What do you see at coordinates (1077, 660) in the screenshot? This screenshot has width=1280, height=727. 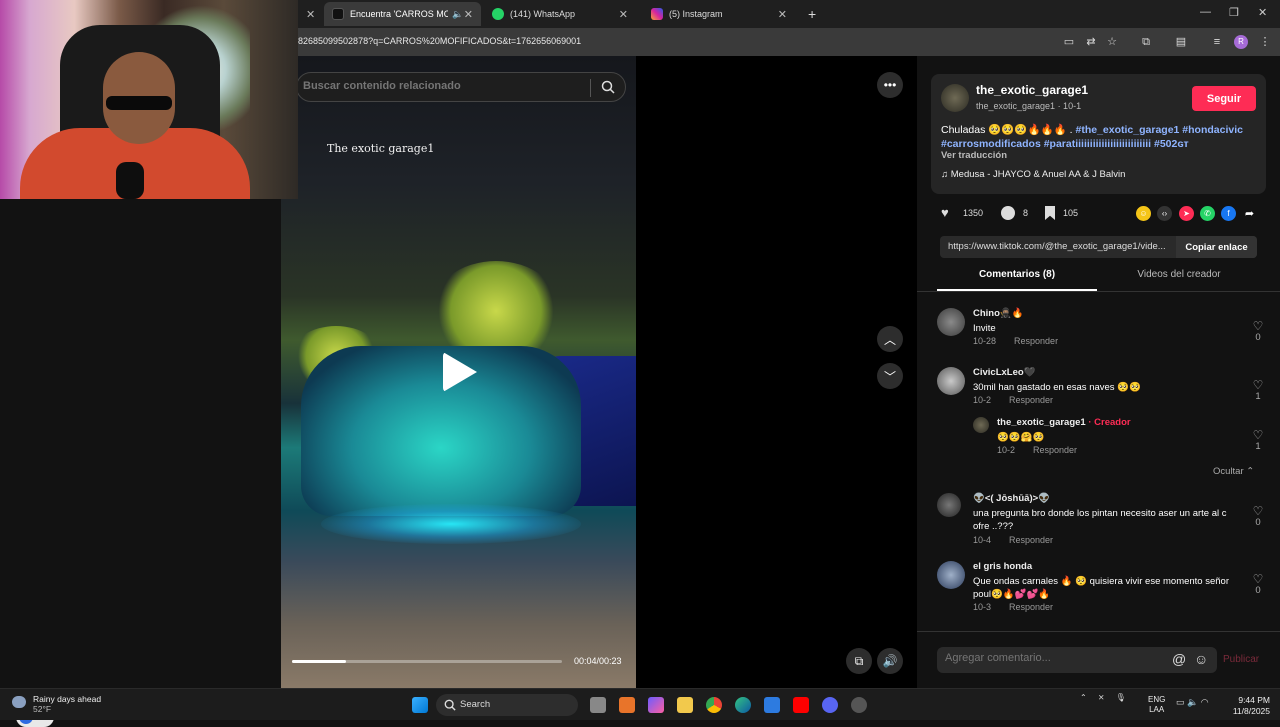 I see `comment-box: @ ☺` at bounding box center [1077, 660].